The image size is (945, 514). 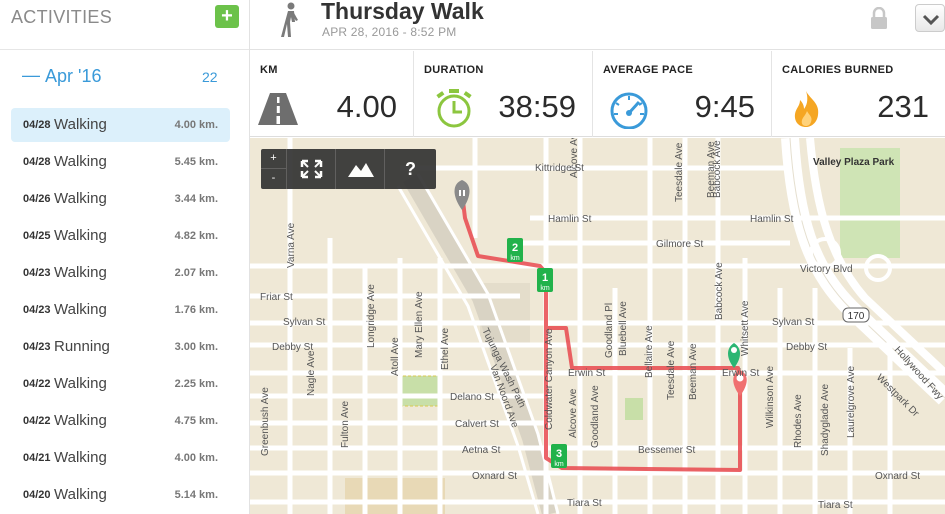 I want to click on fullscreen-button, so click(x=310, y=169).